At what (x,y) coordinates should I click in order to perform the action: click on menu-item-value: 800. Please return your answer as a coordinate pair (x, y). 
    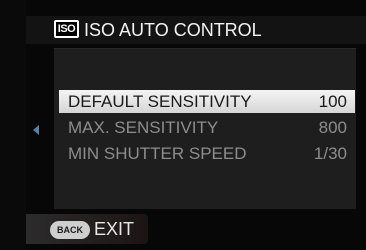
    Looking at the image, I should click on (332, 127).